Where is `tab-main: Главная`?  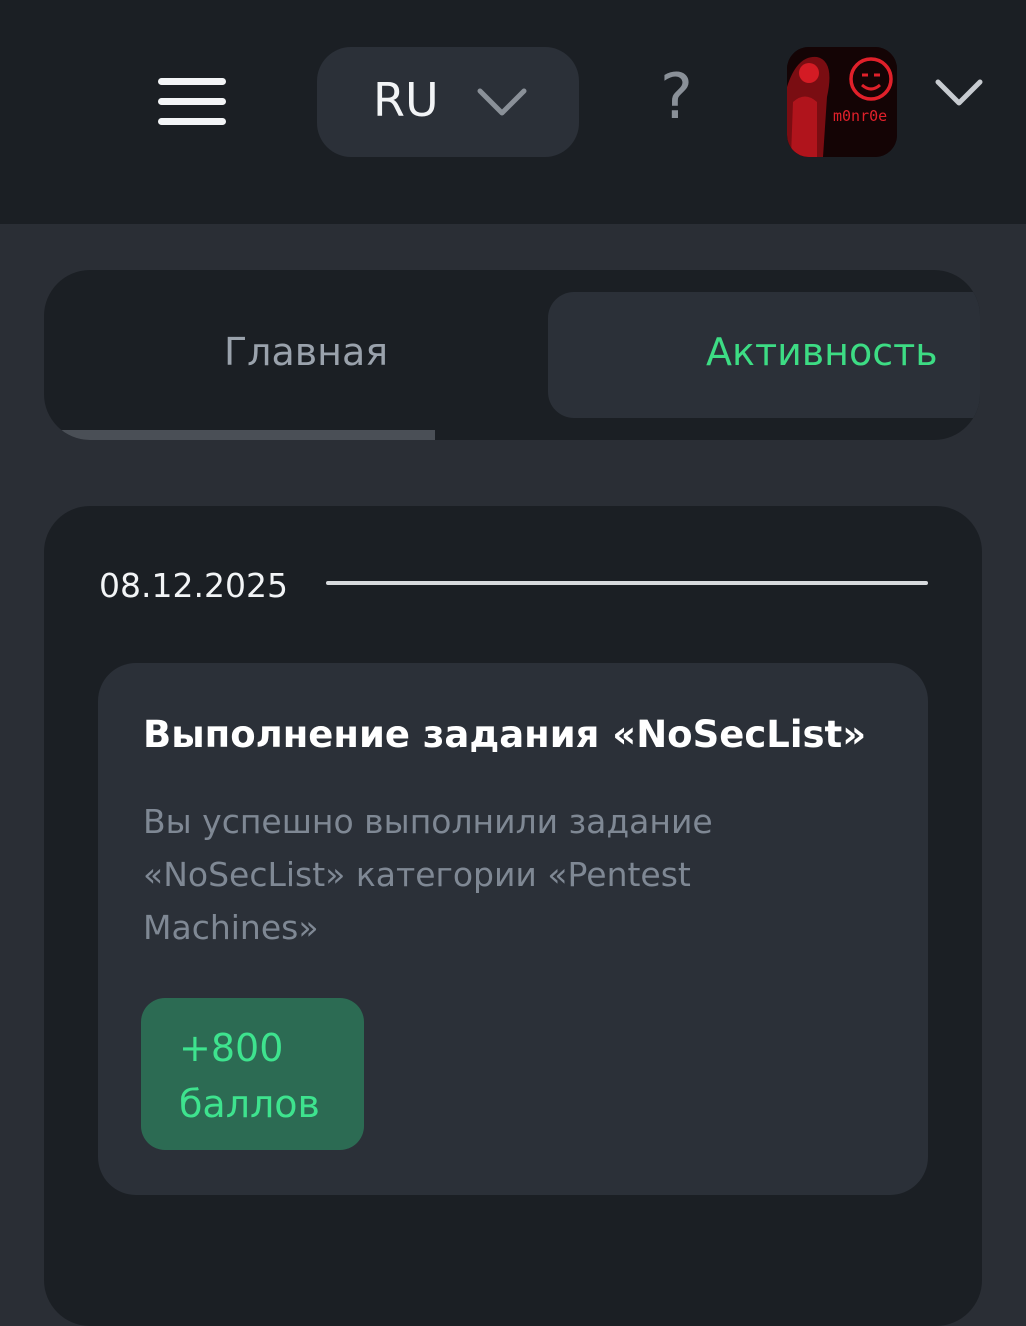 tab-main: Главная is located at coordinates (285, 355).